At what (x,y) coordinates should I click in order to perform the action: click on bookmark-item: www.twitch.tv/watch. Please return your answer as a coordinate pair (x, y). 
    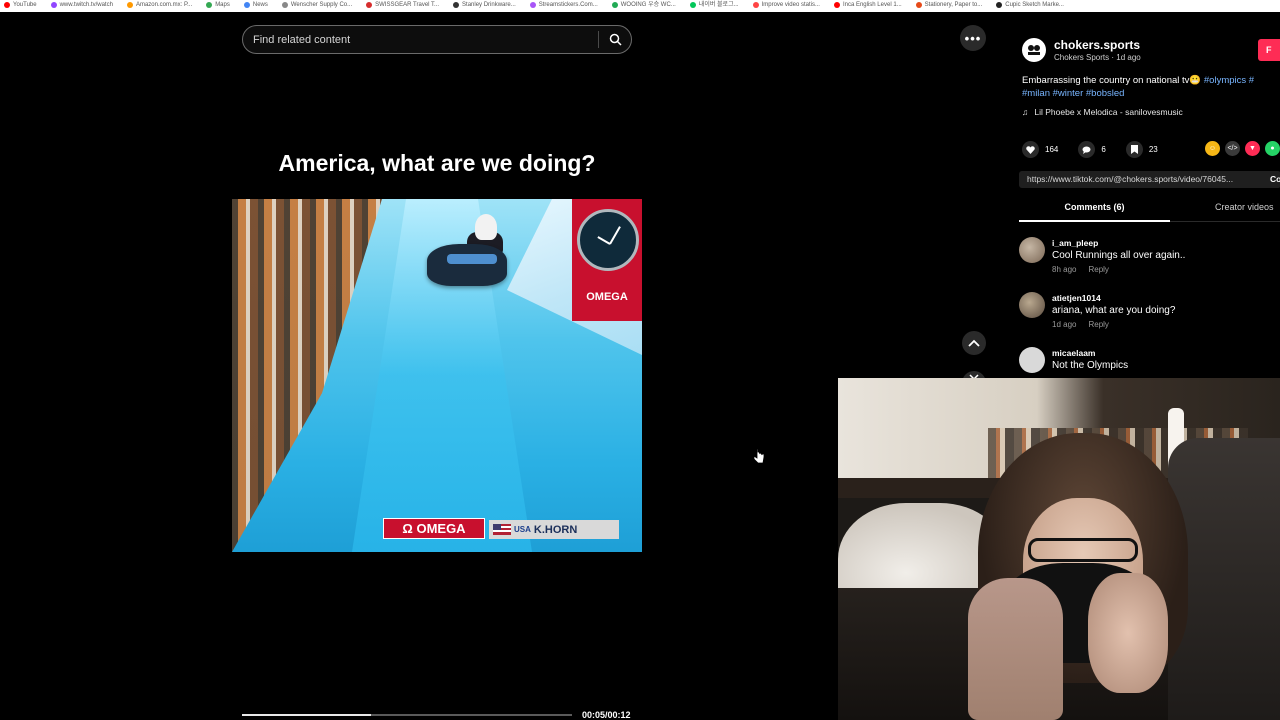
    Looking at the image, I should click on (81, 4).